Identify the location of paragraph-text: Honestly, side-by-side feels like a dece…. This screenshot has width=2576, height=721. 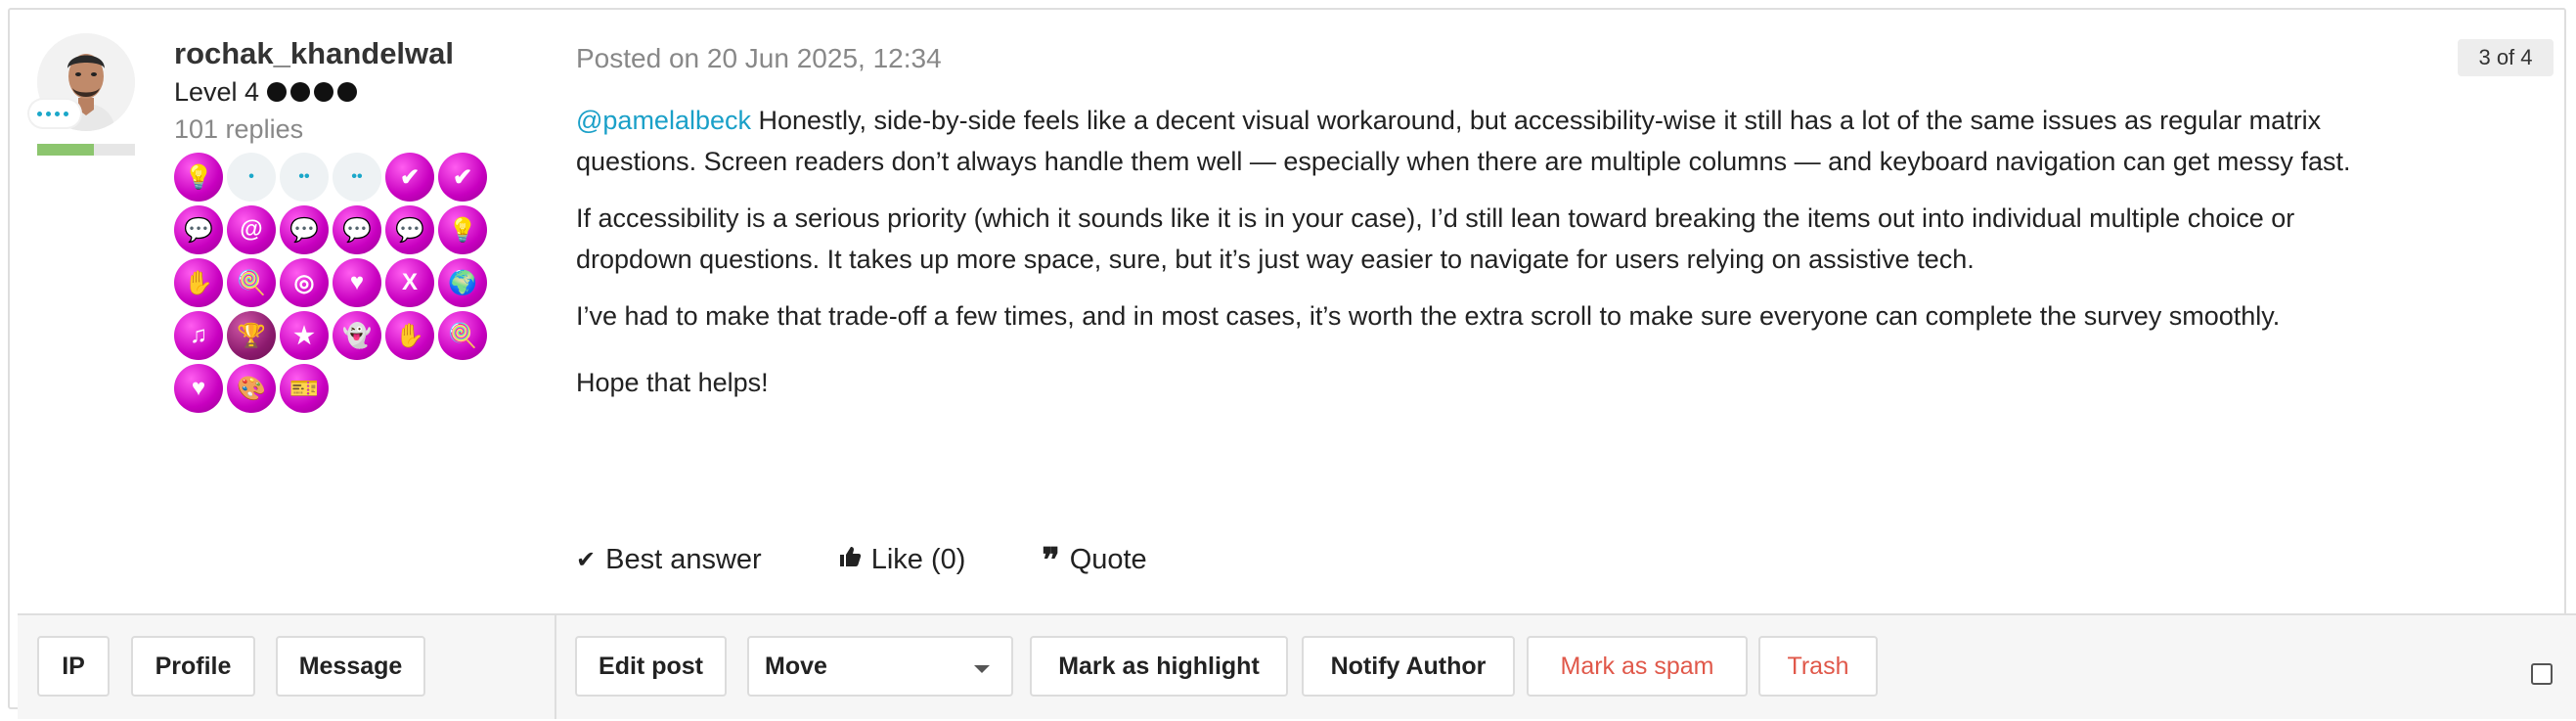
(1463, 141).